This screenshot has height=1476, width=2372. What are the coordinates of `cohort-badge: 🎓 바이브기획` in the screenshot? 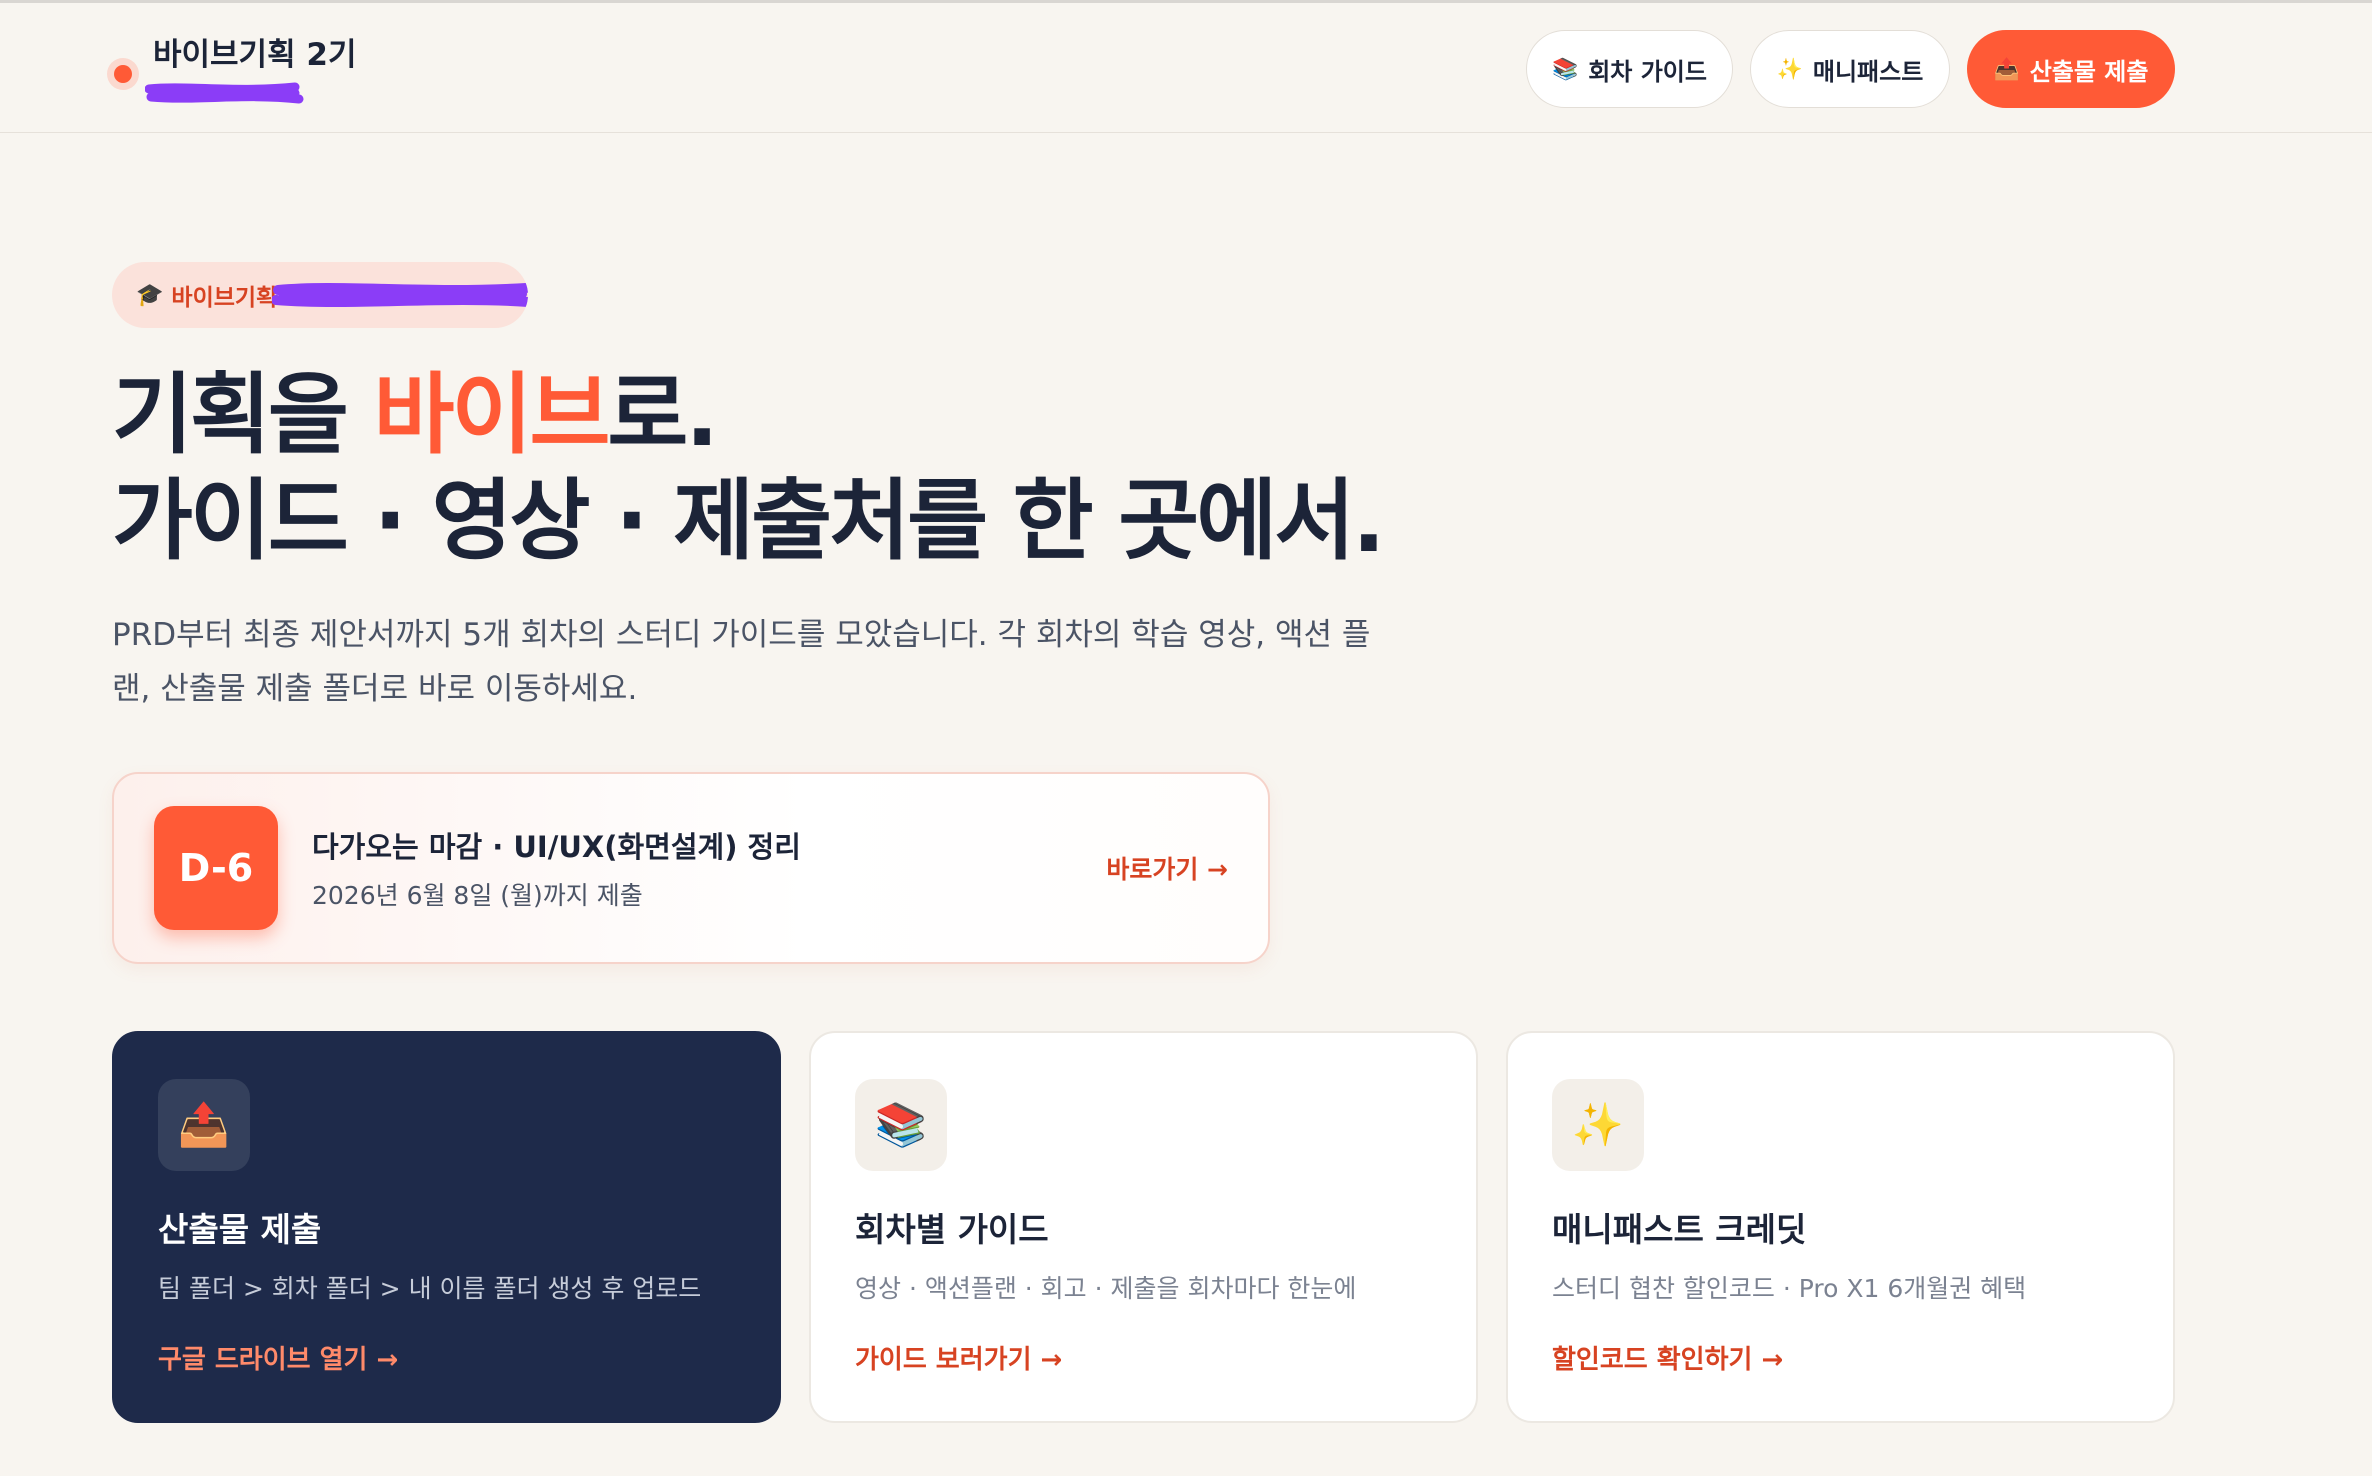 It's located at (320, 295).